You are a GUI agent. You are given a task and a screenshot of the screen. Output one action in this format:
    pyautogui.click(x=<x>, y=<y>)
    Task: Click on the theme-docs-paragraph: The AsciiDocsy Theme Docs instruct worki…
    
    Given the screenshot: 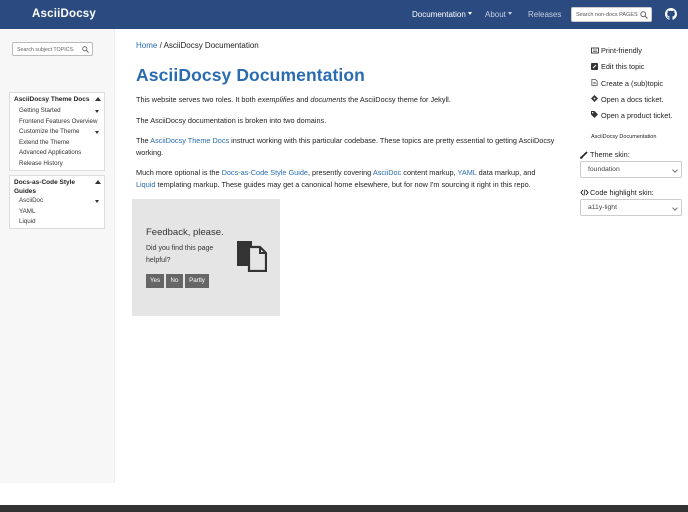 What is the action you would take?
    pyautogui.click(x=346, y=147)
    